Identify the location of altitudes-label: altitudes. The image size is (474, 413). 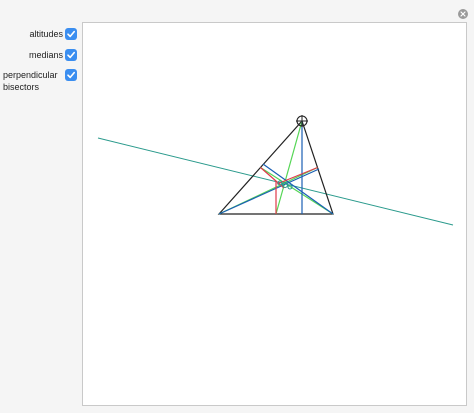
(46, 34).